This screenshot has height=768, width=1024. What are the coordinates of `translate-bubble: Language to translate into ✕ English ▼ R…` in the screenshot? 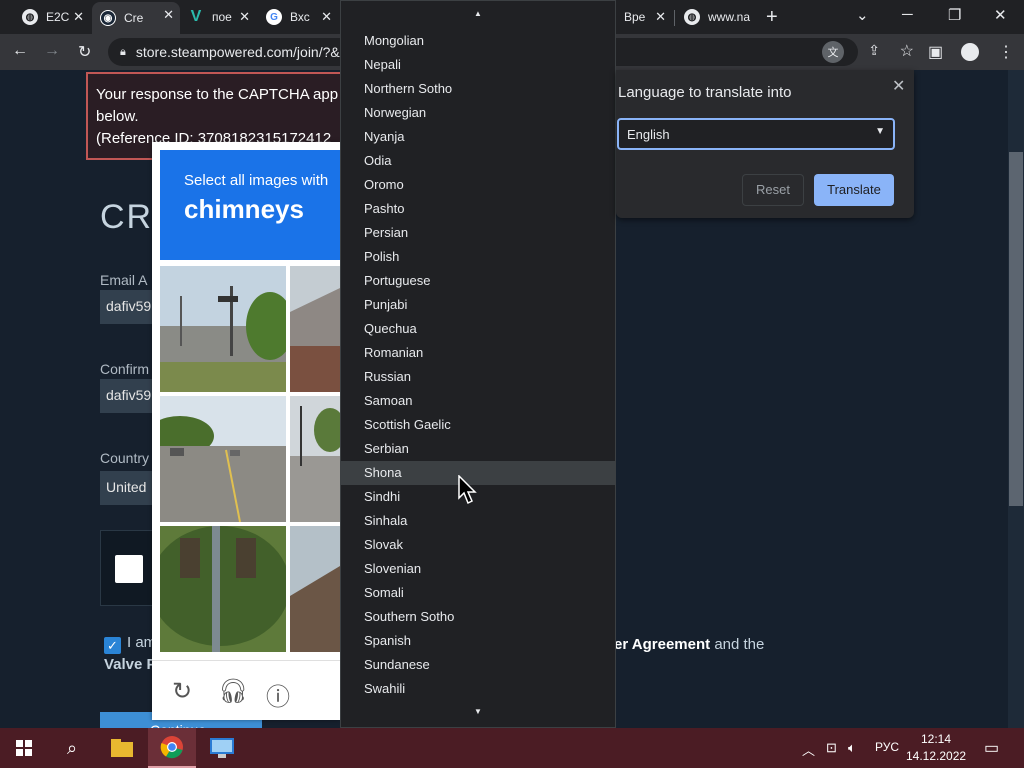 It's located at (765, 144).